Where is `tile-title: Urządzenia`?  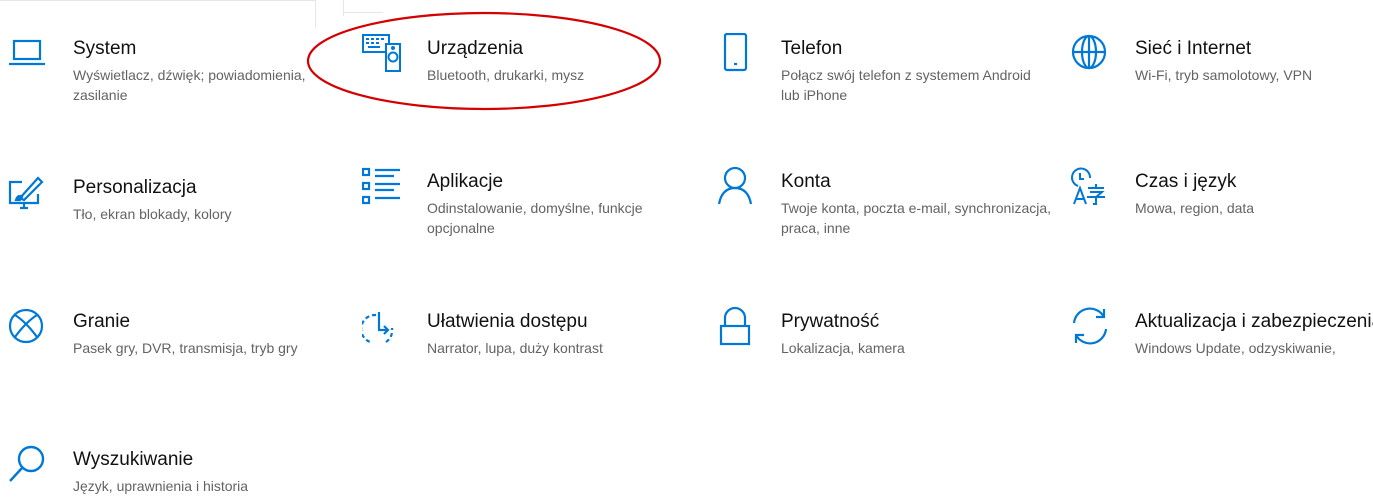
tile-title: Urządzenia is located at coordinates (475, 48).